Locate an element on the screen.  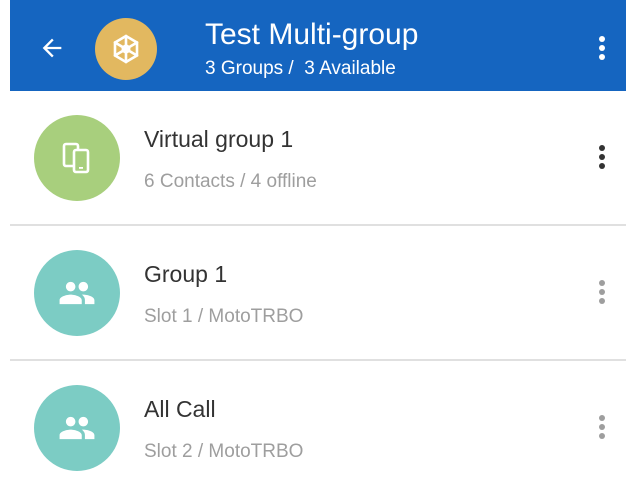
arrow-left-icon is located at coordinates (52, 48).